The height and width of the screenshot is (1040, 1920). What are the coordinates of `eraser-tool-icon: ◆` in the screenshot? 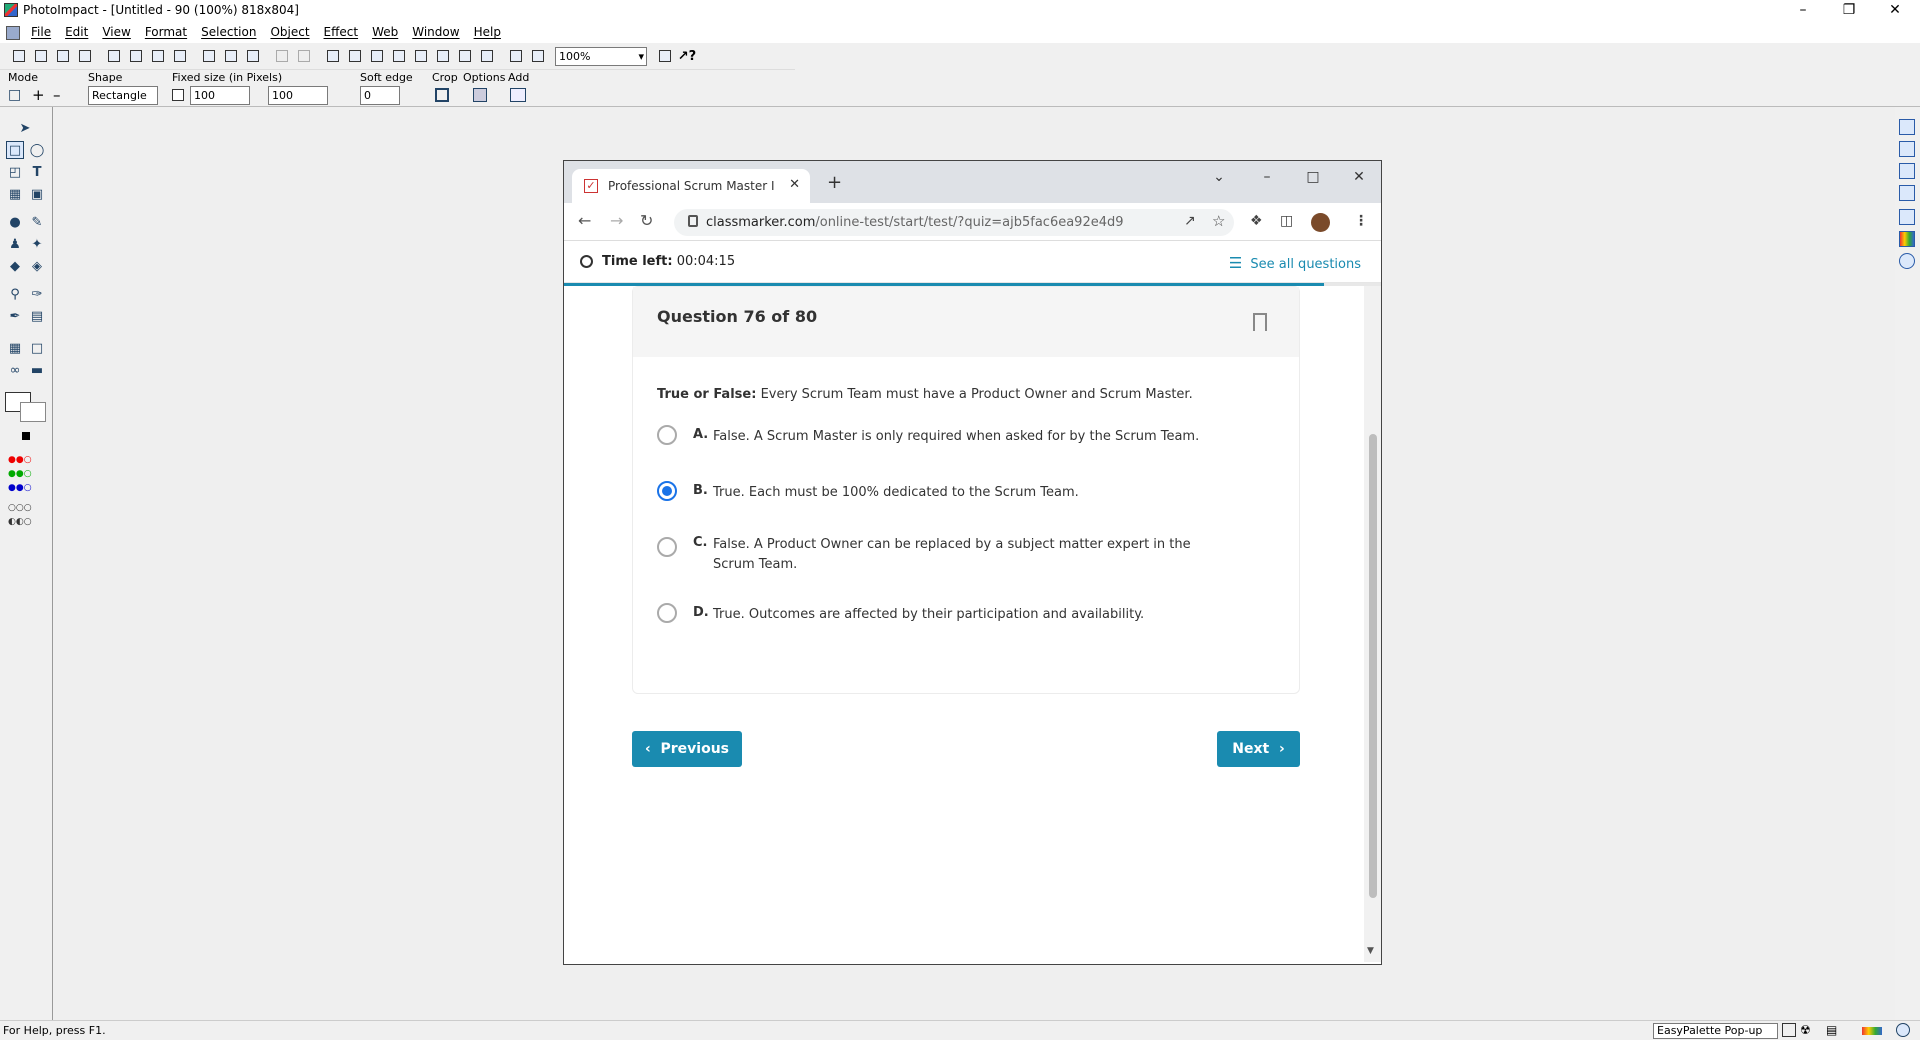 It's located at (15, 266).